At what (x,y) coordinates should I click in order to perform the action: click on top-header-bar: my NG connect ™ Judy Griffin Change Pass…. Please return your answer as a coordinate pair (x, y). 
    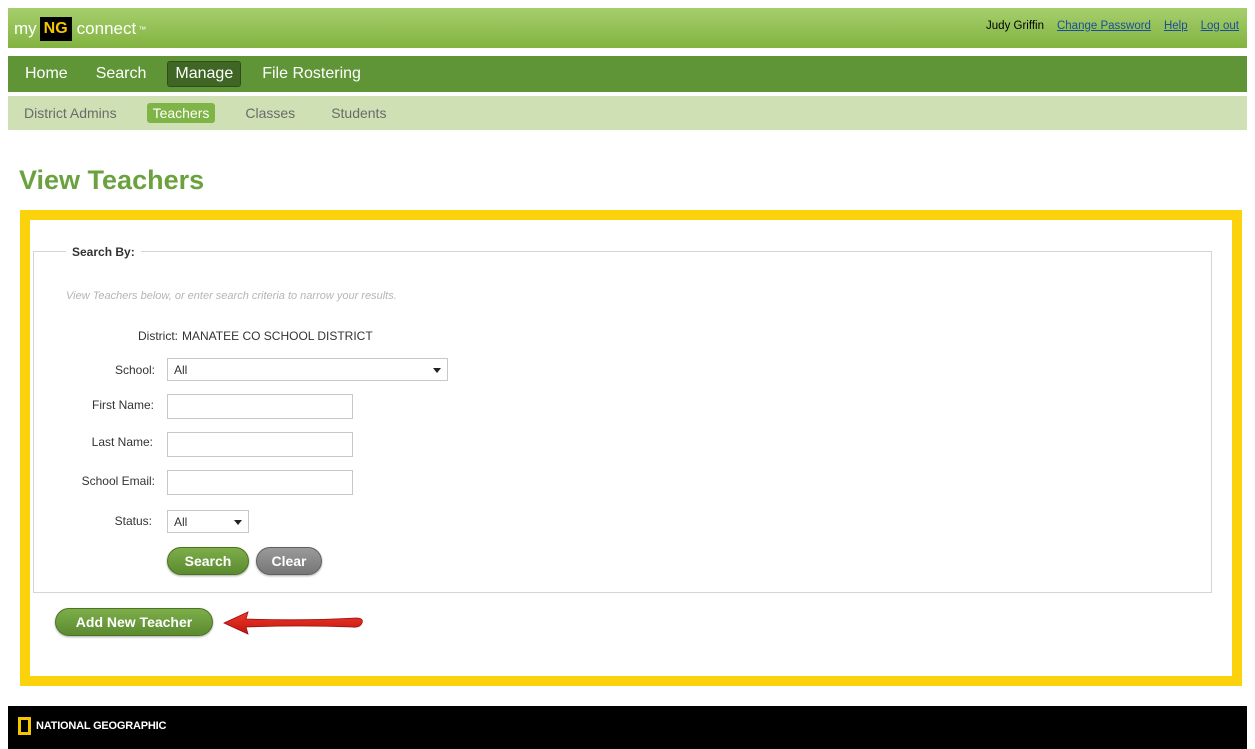
    Looking at the image, I should click on (627, 28).